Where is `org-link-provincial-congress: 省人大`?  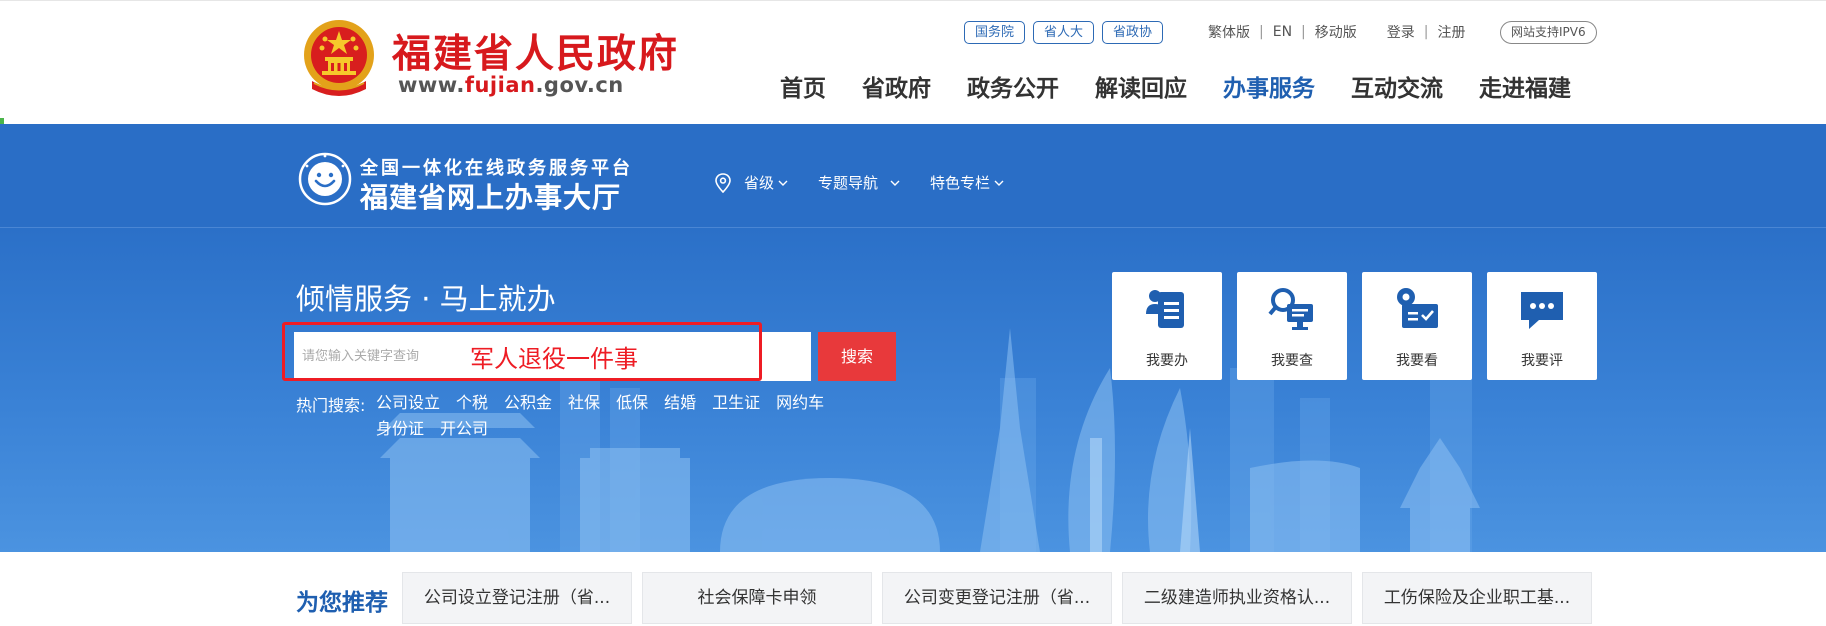 org-link-provincial-congress: 省人大 is located at coordinates (1064, 32).